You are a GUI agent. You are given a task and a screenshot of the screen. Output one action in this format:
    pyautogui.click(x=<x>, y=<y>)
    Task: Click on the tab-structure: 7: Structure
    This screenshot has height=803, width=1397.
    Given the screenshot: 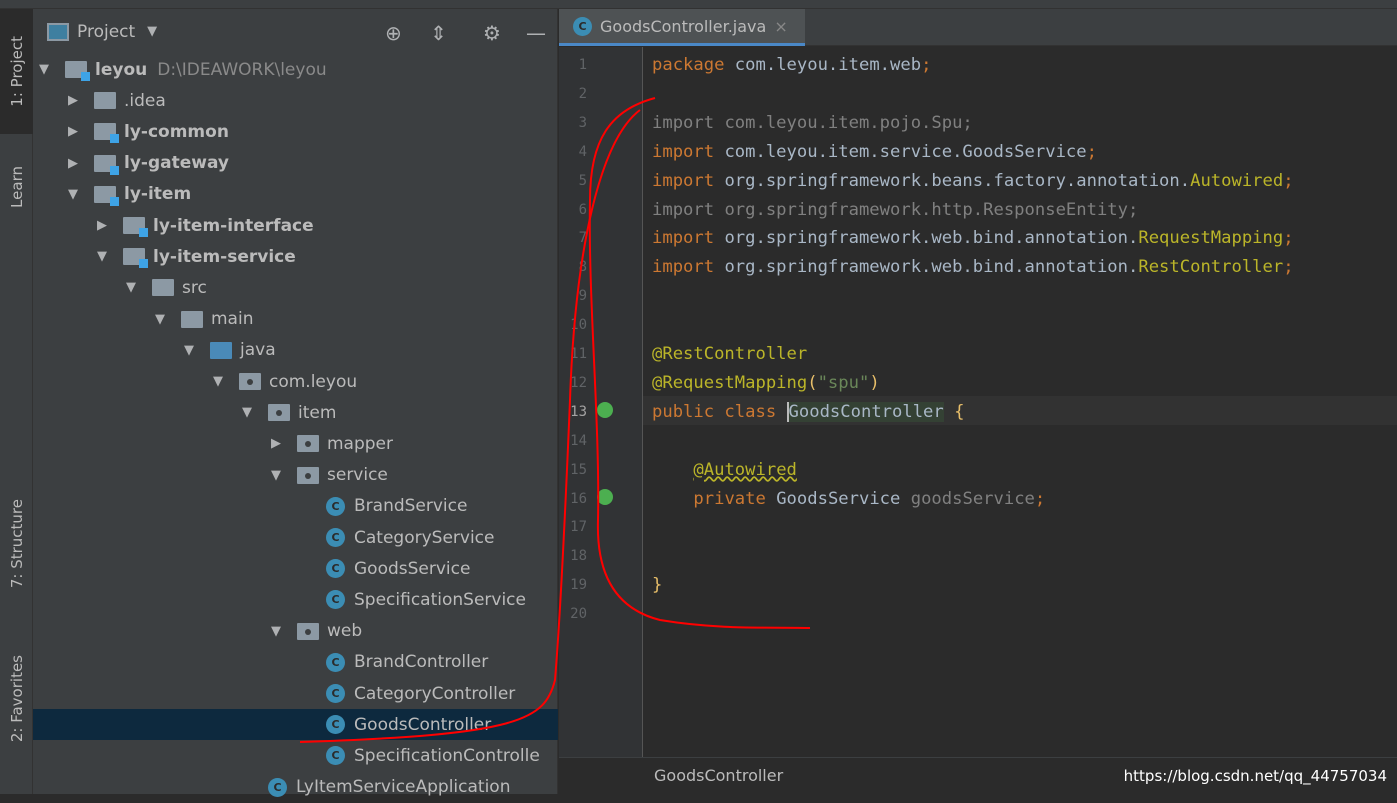 What is the action you would take?
    pyautogui.click(x=16, y=544)
    